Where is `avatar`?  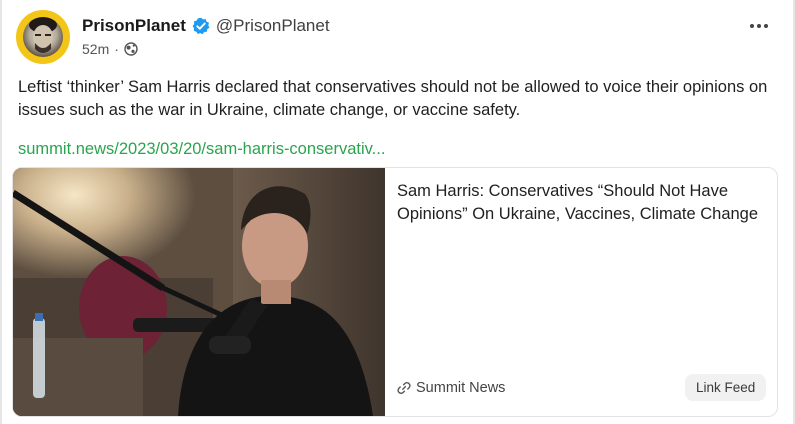
avatar is located at coordinates (43, 37).